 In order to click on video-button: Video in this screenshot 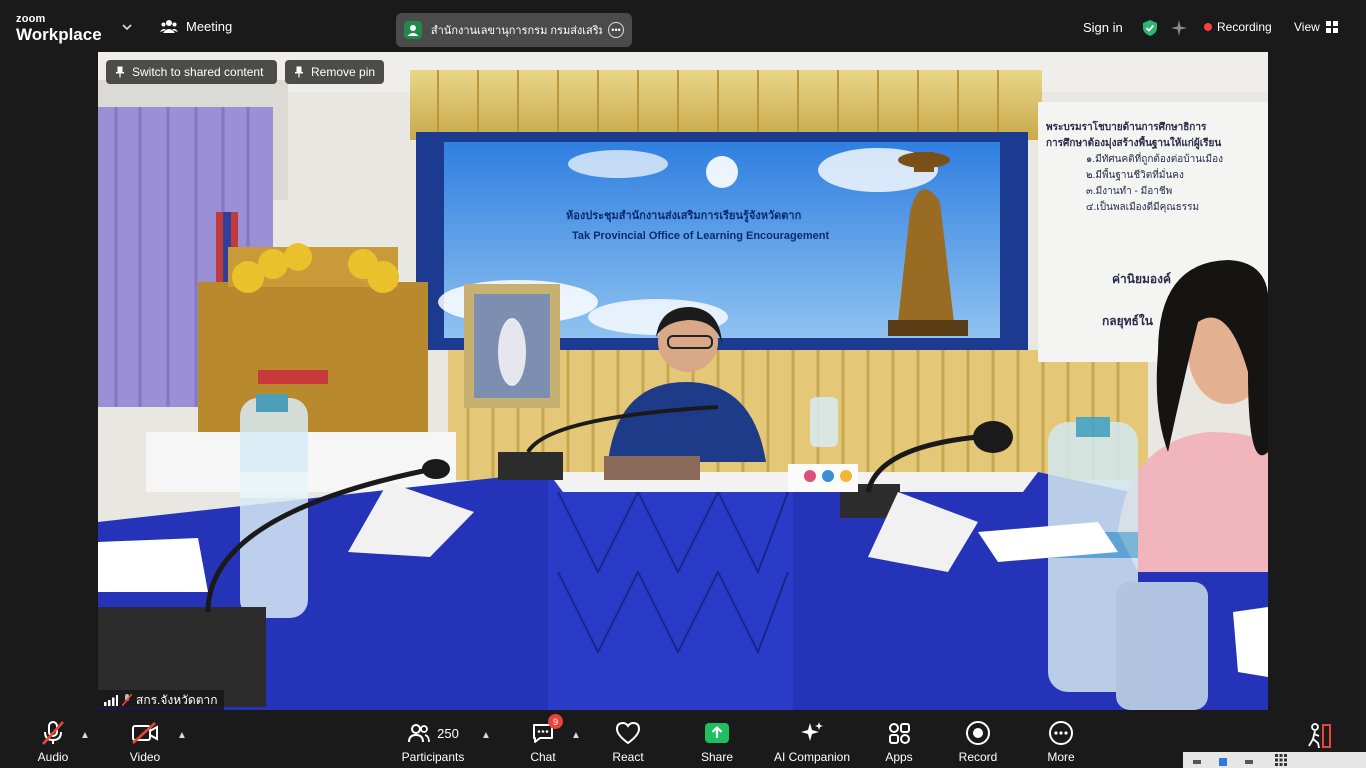, I will do `click(145, 739)`.